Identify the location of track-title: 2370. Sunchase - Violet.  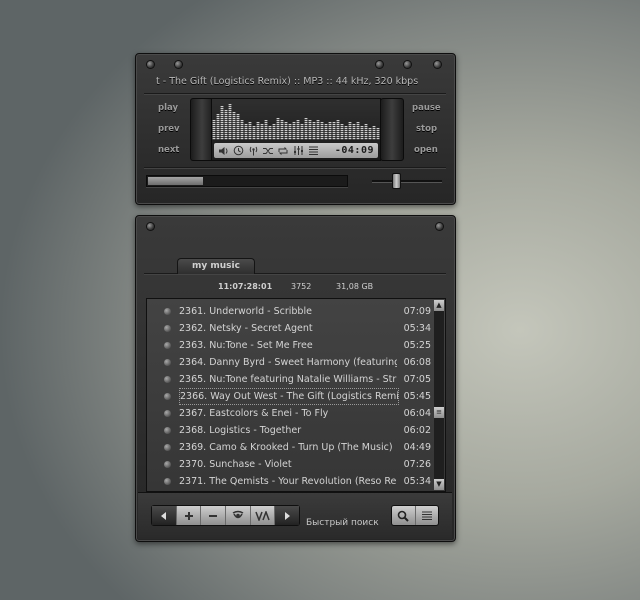
(235, 464).